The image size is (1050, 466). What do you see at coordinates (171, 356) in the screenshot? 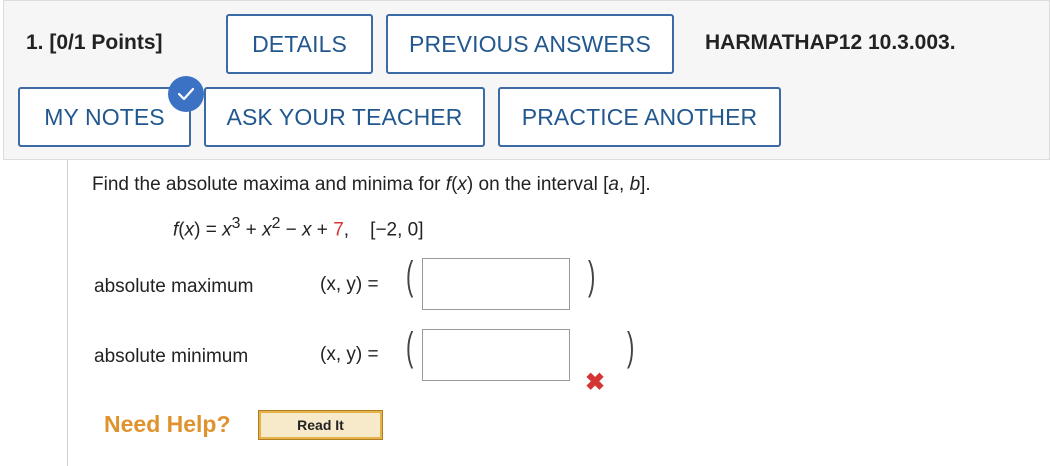
I see `absolute-minimum-label: absolute minimum` at bounding box center [171, 356].